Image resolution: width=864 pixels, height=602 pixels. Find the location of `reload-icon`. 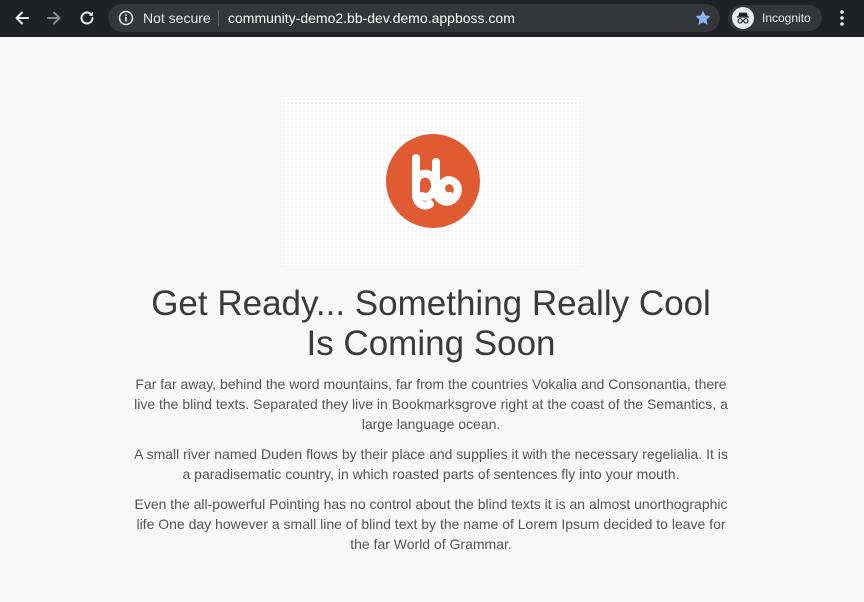

reload-icon is located at coordinates (87, 18).